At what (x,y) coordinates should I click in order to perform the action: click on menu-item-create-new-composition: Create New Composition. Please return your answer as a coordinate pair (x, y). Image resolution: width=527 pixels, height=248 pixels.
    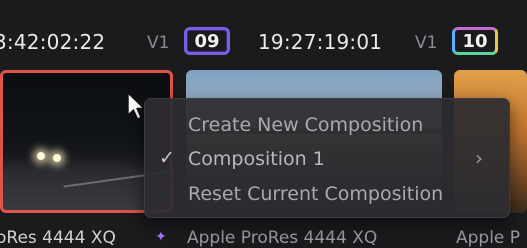
    Looking at the image, I should click on (305, 125).